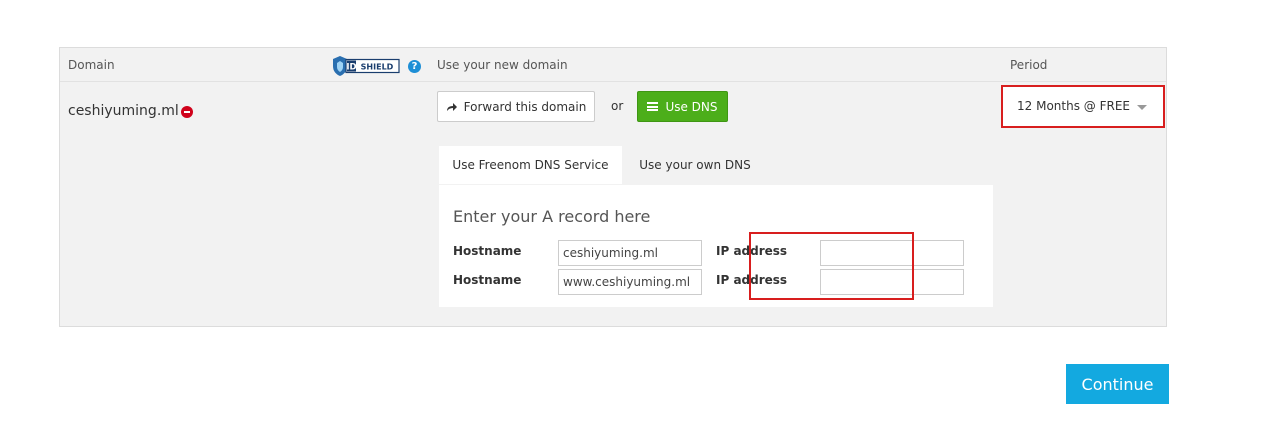 The height and width of the screenshot is (421, 1263). I want to click on tab-own-dns: Use your own DNS, so click(695, 165).